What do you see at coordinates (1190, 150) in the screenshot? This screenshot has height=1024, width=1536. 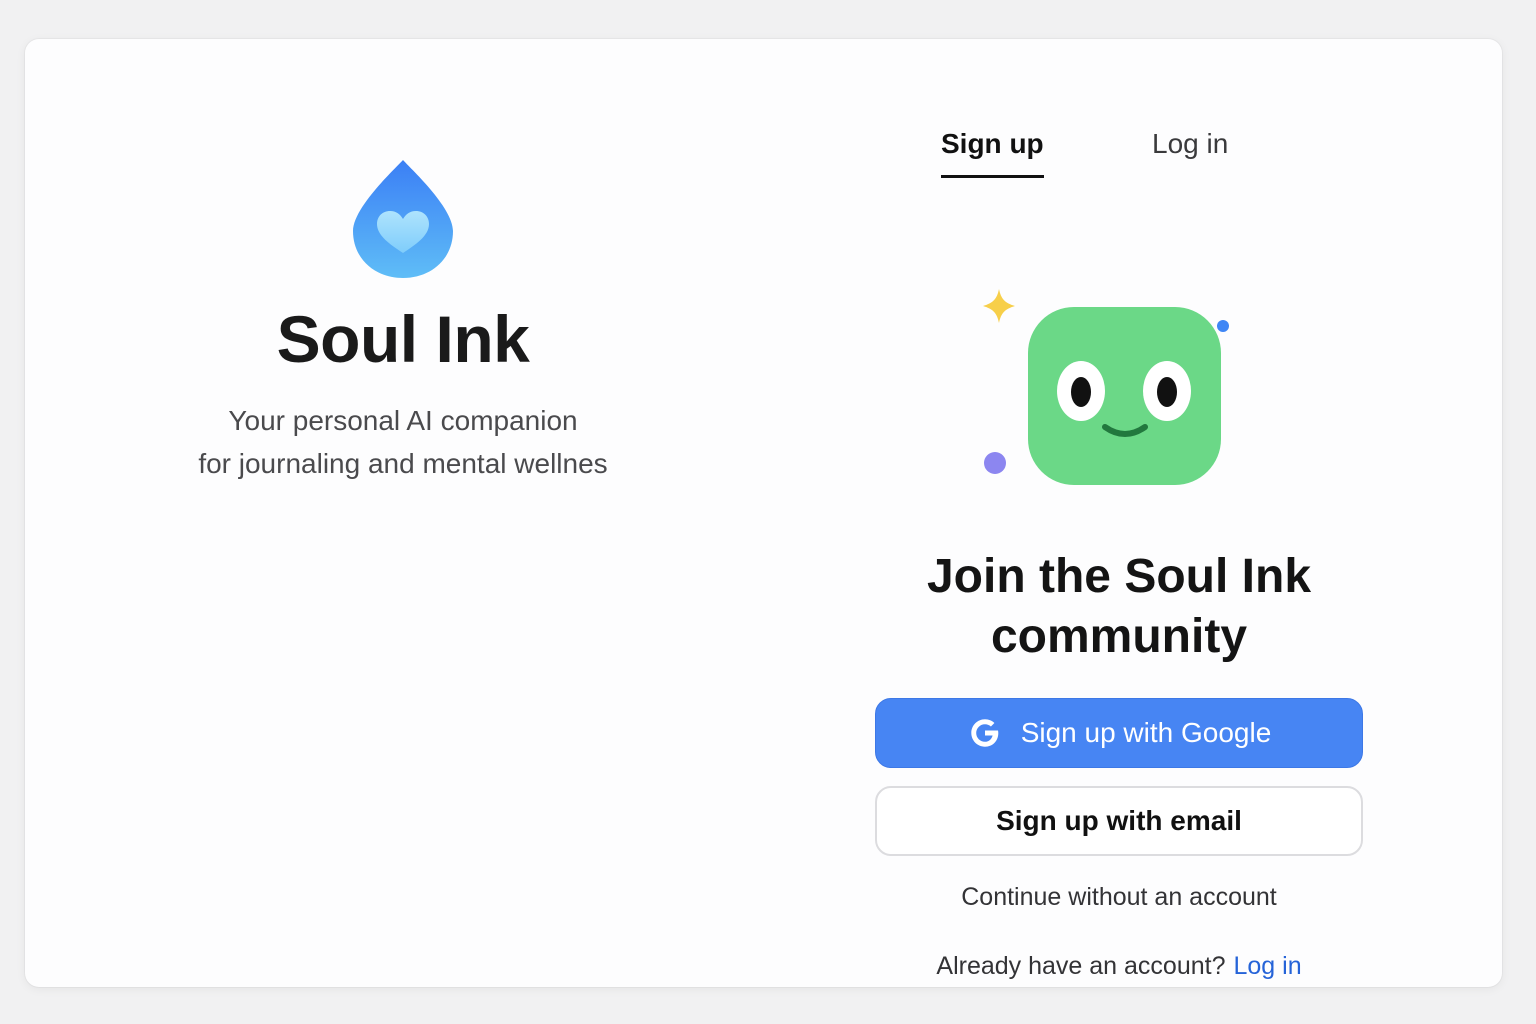 I see `tab-log-in: Log in` at bounding box center [1190, 150].